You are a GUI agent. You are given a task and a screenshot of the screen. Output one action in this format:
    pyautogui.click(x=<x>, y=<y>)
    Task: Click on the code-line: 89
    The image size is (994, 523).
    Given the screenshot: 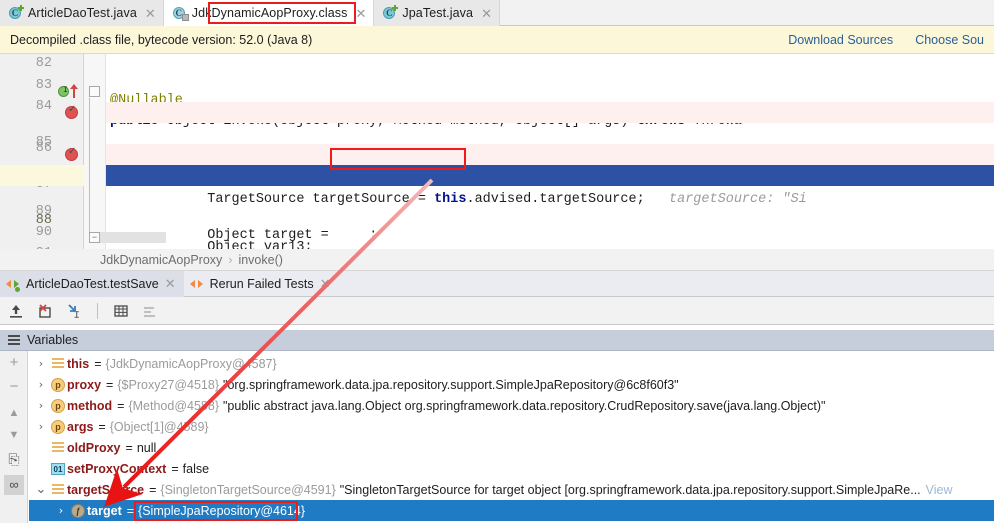 What is the action you would take?
    pyautogui.click(x=497, y=202)
    